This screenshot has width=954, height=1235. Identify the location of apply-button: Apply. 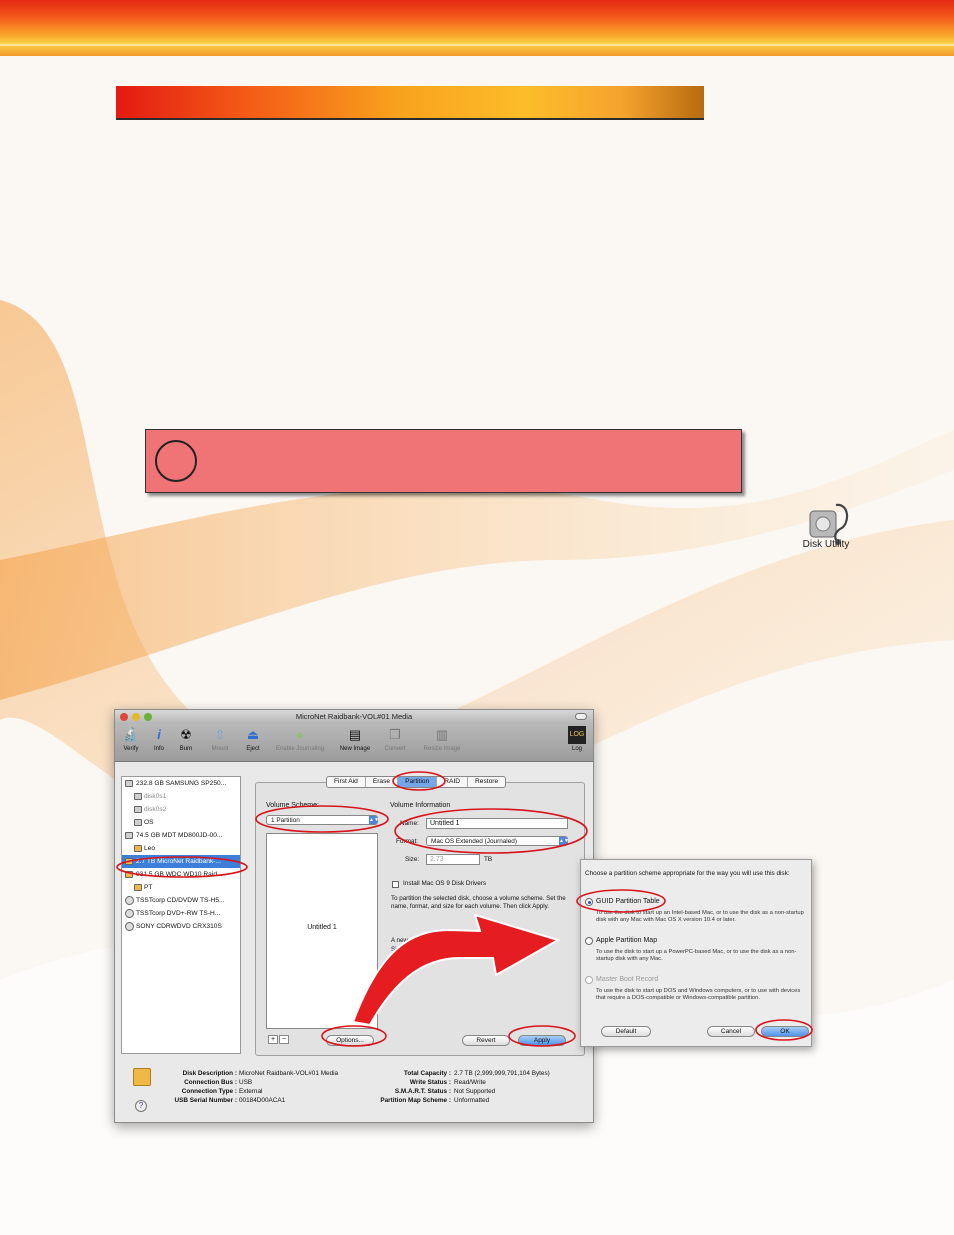
(542, 1040).